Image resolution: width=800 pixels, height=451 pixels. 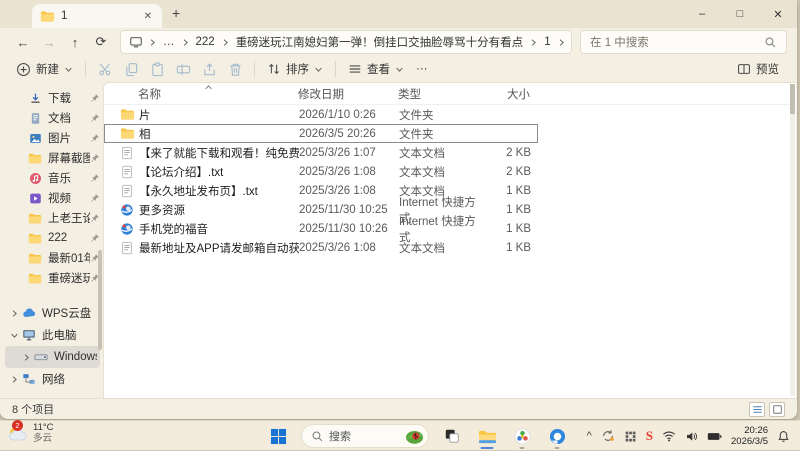 I want to click on column-header-date: 修改日期, so click(x=348, y=94).